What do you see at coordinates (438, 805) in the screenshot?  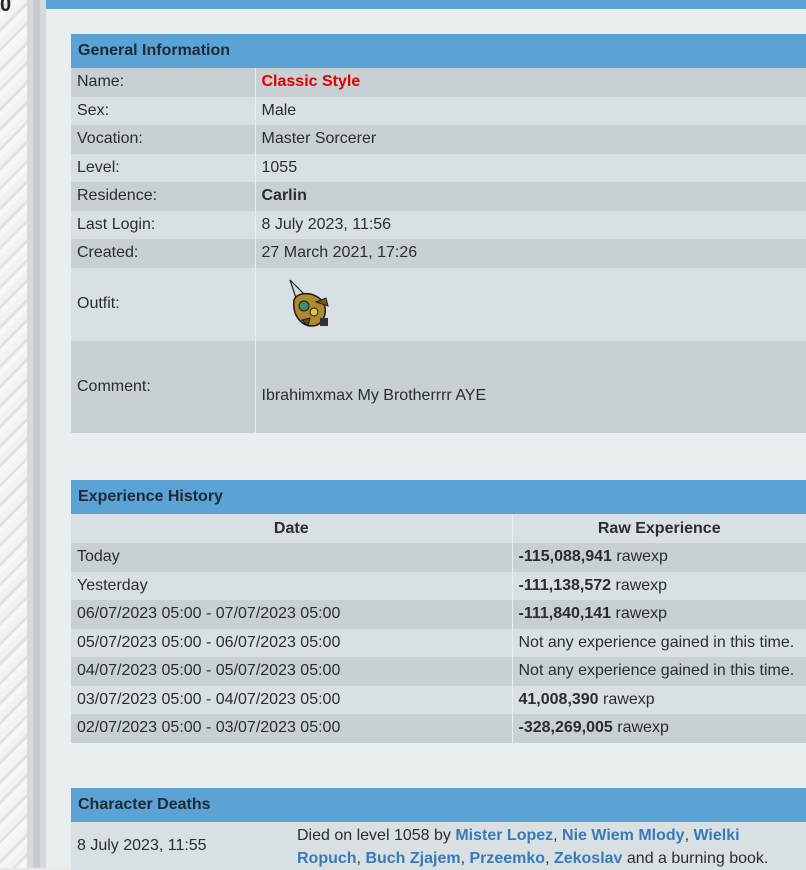 I see `character-deaths-header: Character Deaths` at bounding box center [438, 805].